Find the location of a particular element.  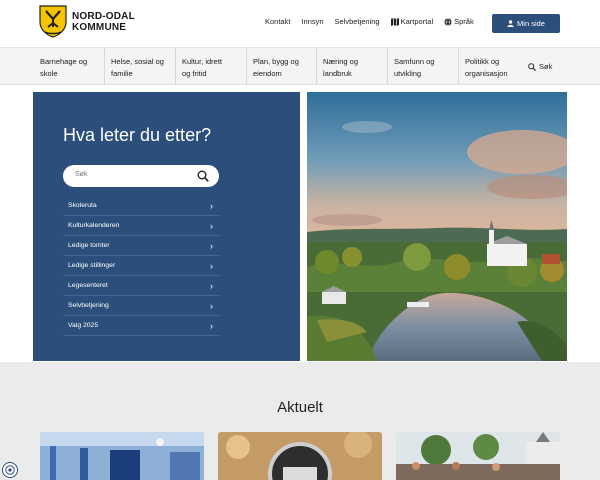

logo-line-2: KOMMUNE is located at coordinates (99, 27).